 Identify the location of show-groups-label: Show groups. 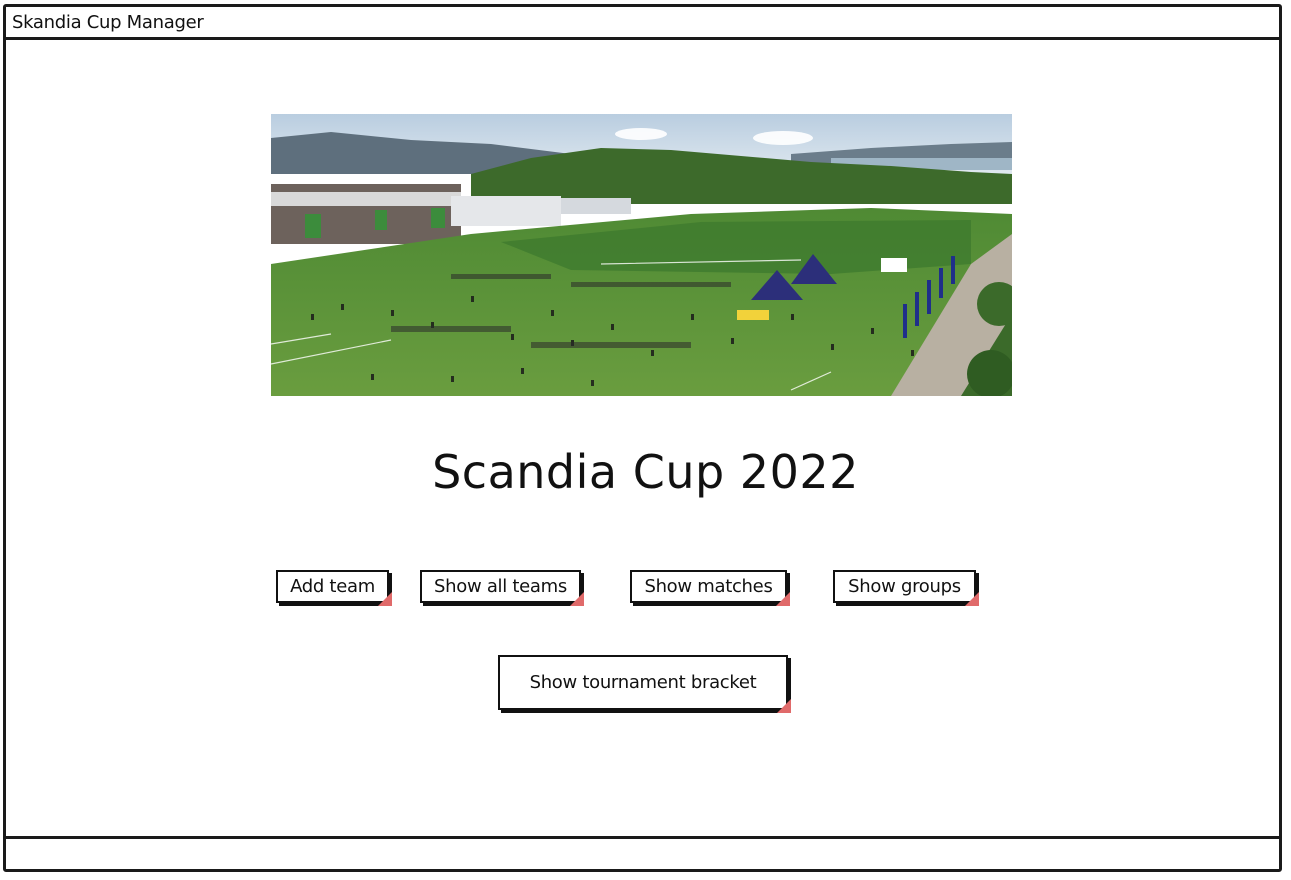
(904, 586).